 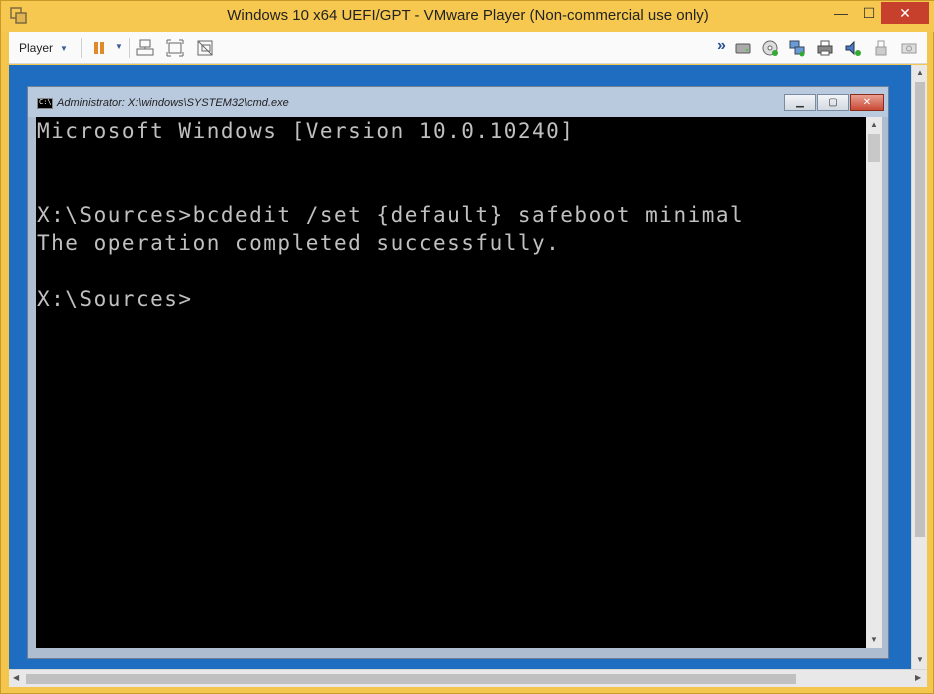 I want to click on fit-guest-icon, so click(x=175, y=48).